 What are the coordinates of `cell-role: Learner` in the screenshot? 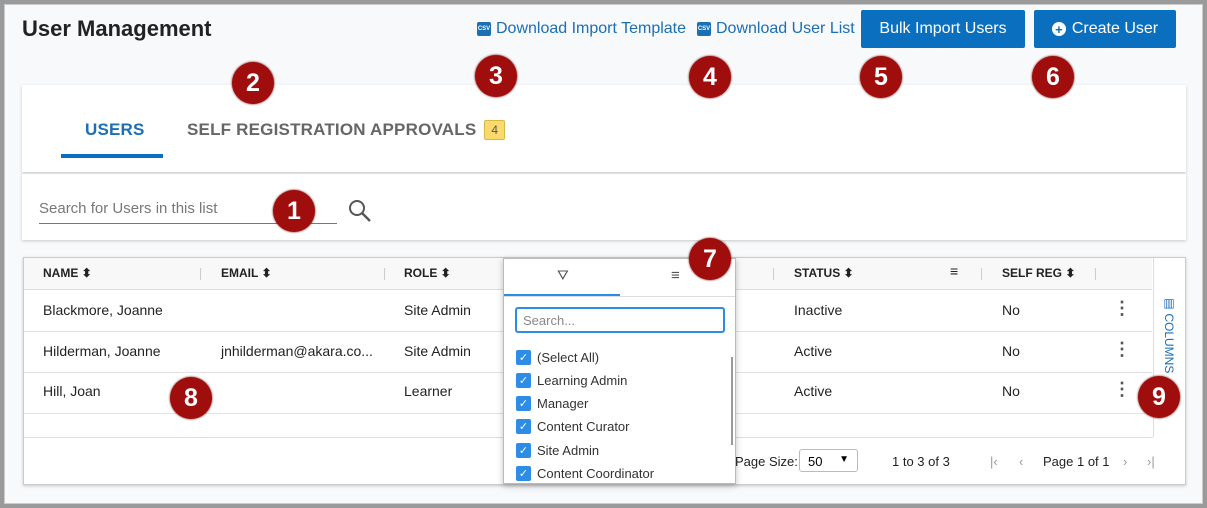 It's located at (428, 391).